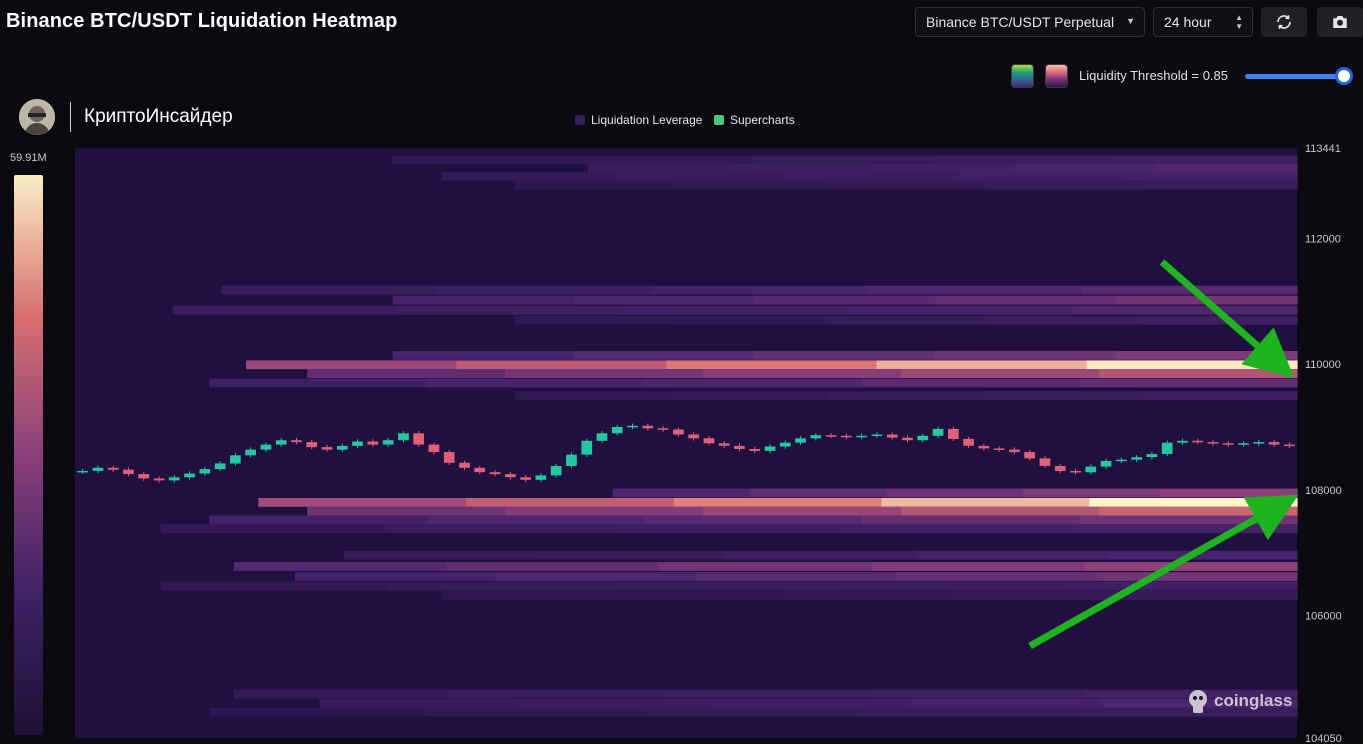 The image size is (1363, 744). I want to click on magma-palette-icon, so click(1056, 76).